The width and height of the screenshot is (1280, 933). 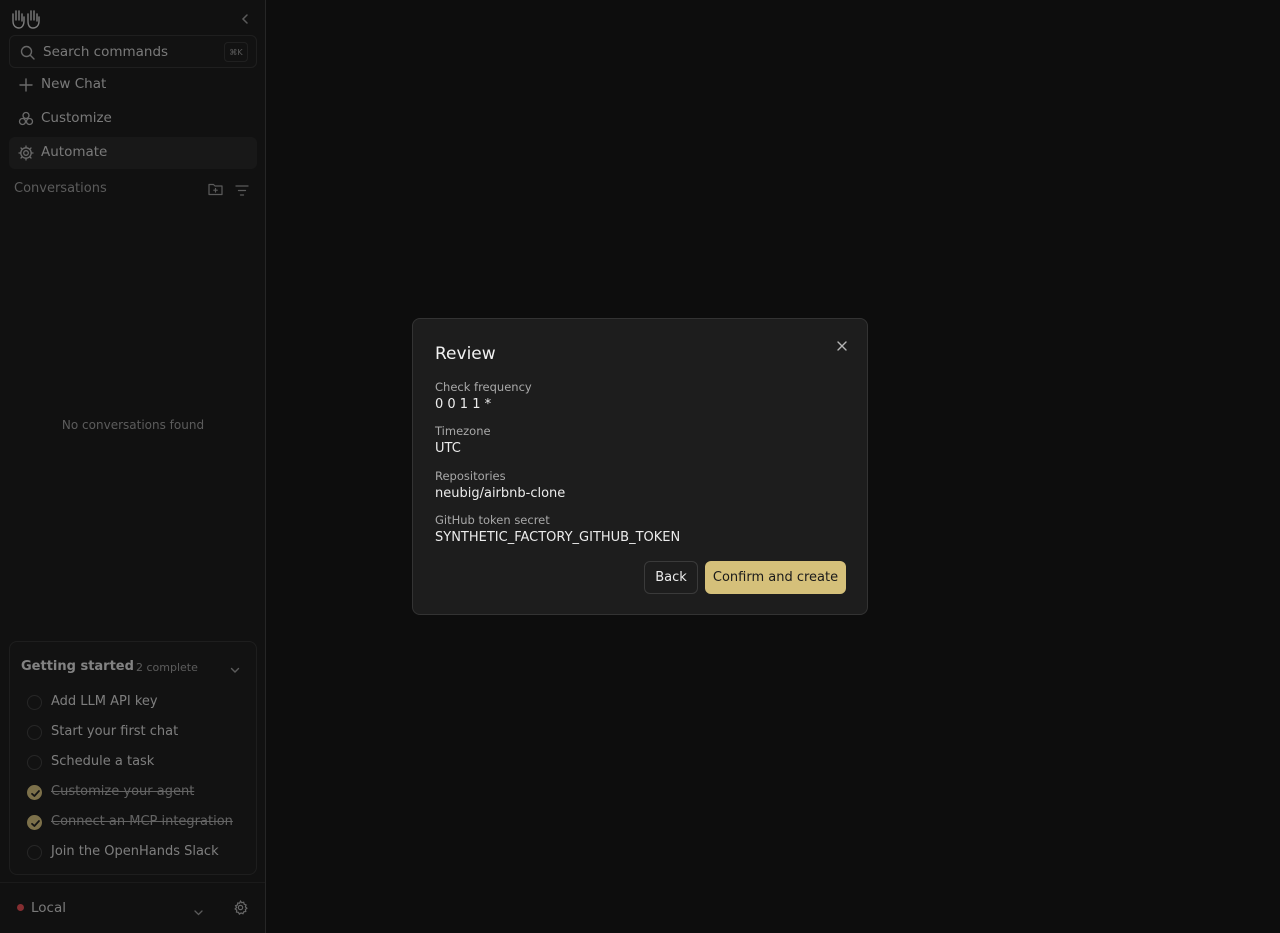 I want to click on conversations-header: Conversations, so click(x=60, y=188).